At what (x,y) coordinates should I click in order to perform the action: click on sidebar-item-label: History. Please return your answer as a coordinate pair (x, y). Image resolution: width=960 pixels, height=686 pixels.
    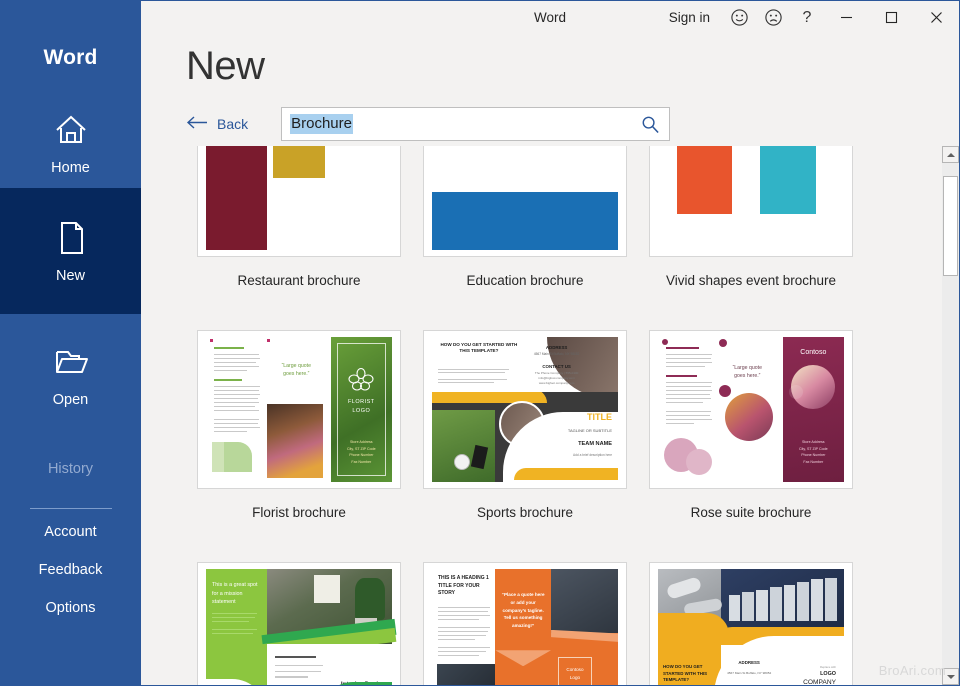
    Looking at the image, I should click on (70, 469).